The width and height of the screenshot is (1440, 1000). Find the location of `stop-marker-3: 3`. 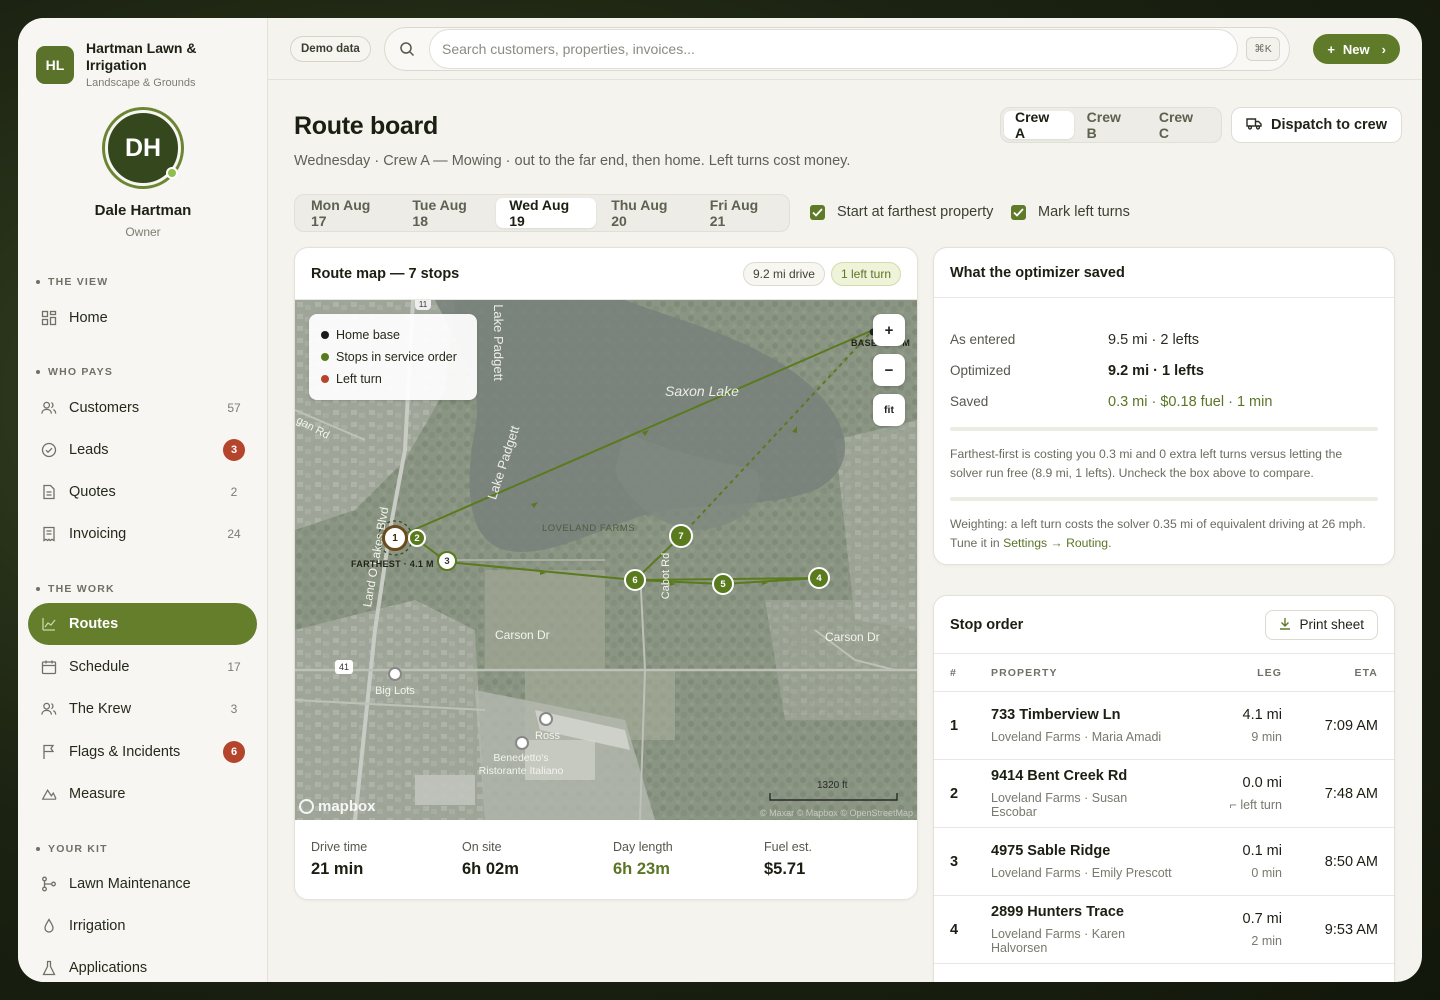

stop-marker-3: 3 is located at coordinates (447, 561).